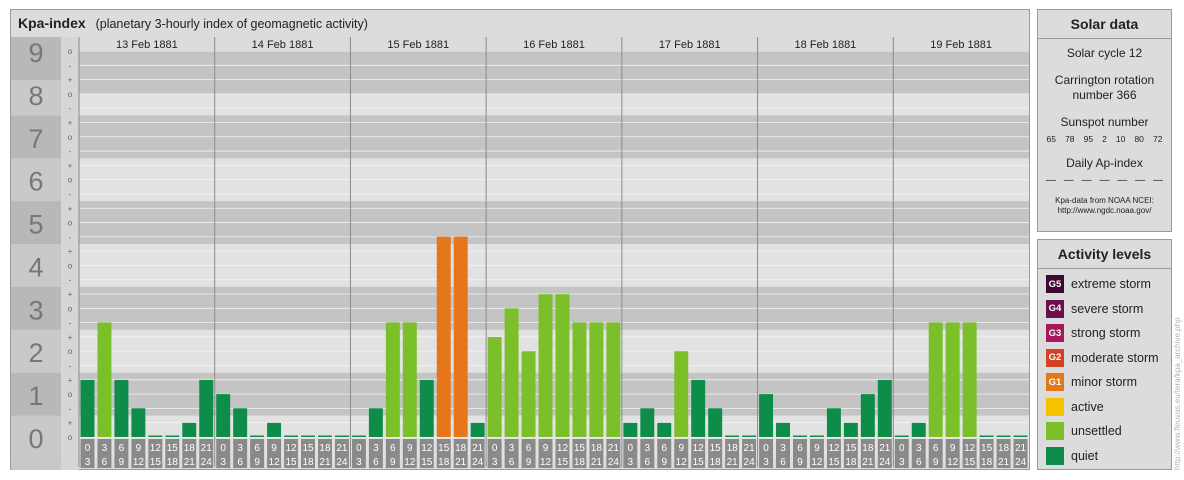  What do you see at coordinates (1106, 333) in the screenshot?
I see `legend-label: strong storm` at bounding box center [1106, 333].